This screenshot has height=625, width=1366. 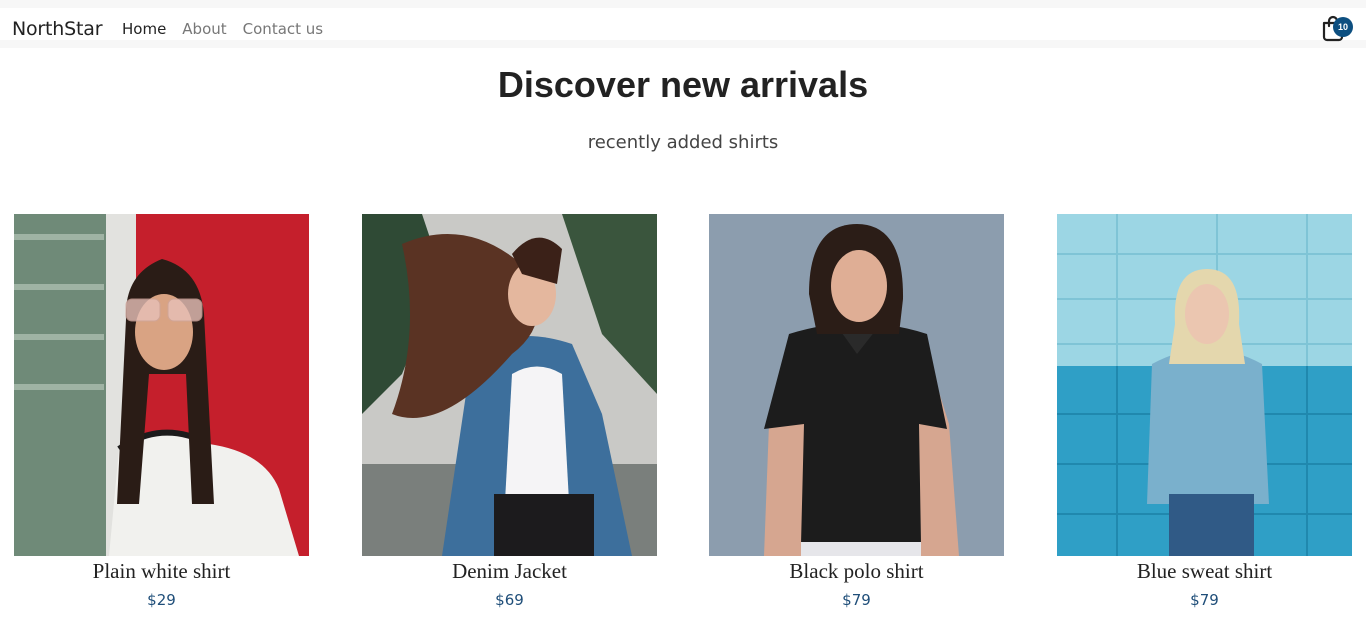 I want to click on navbar: NorthStar Home About Contact us, so click(x=683, y=28).